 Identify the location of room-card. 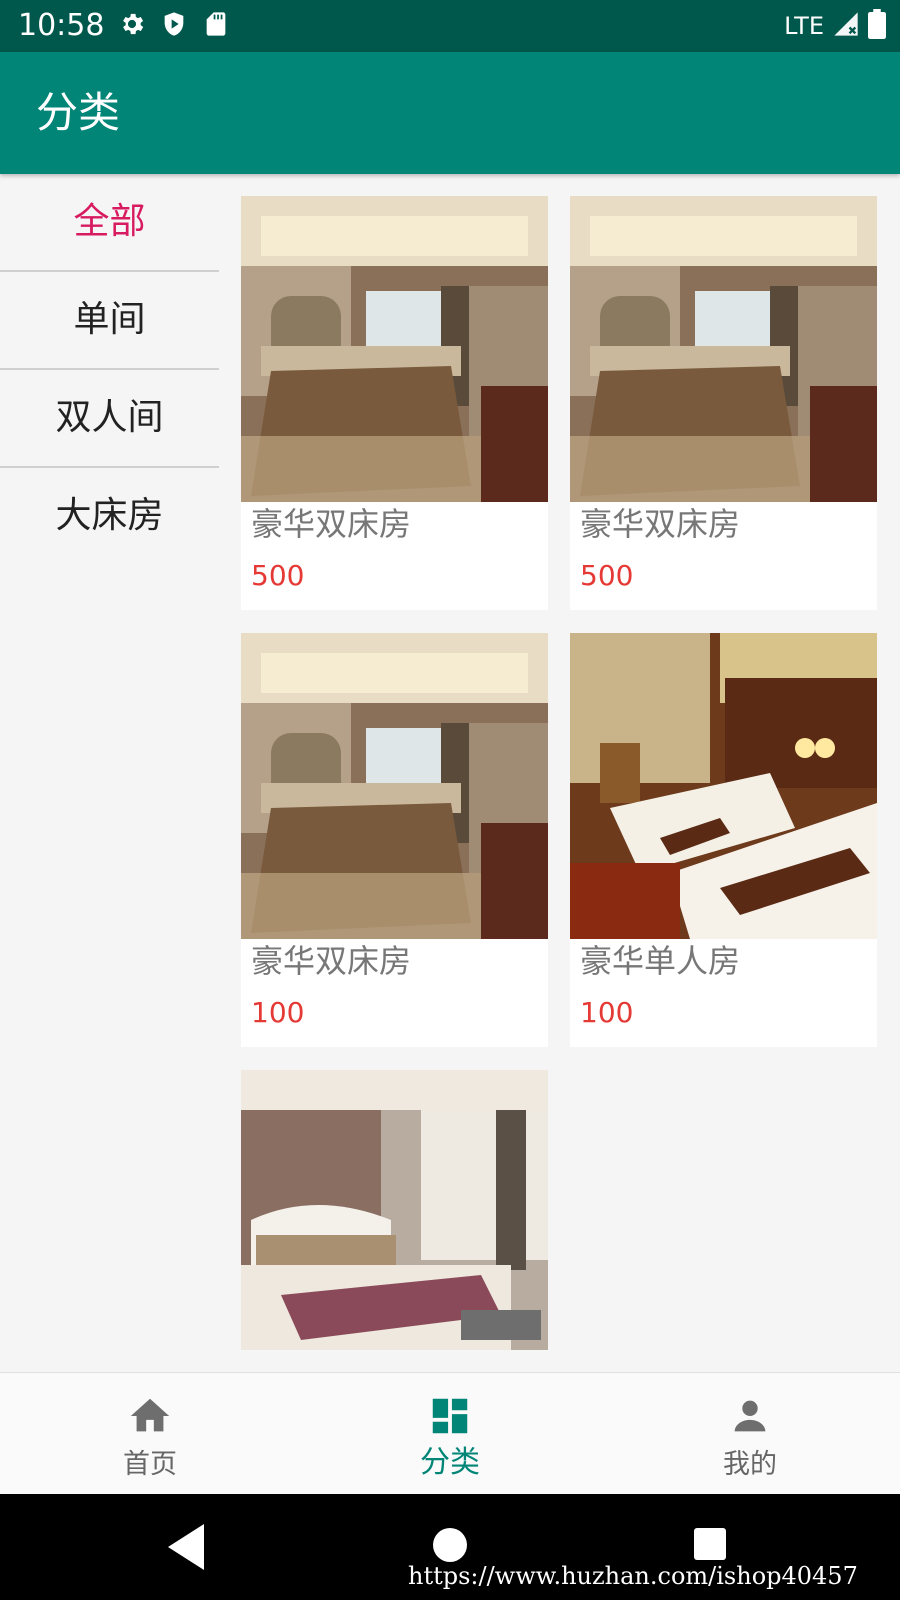
(394, 1210).